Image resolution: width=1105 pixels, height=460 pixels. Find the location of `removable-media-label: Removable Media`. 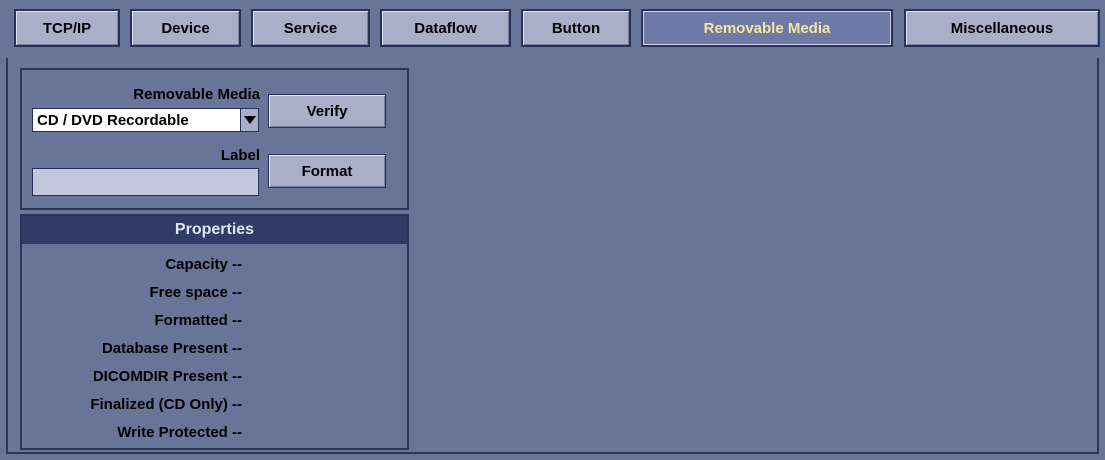

removable-media-label: Removable Media is located at coordinates (196, 94).